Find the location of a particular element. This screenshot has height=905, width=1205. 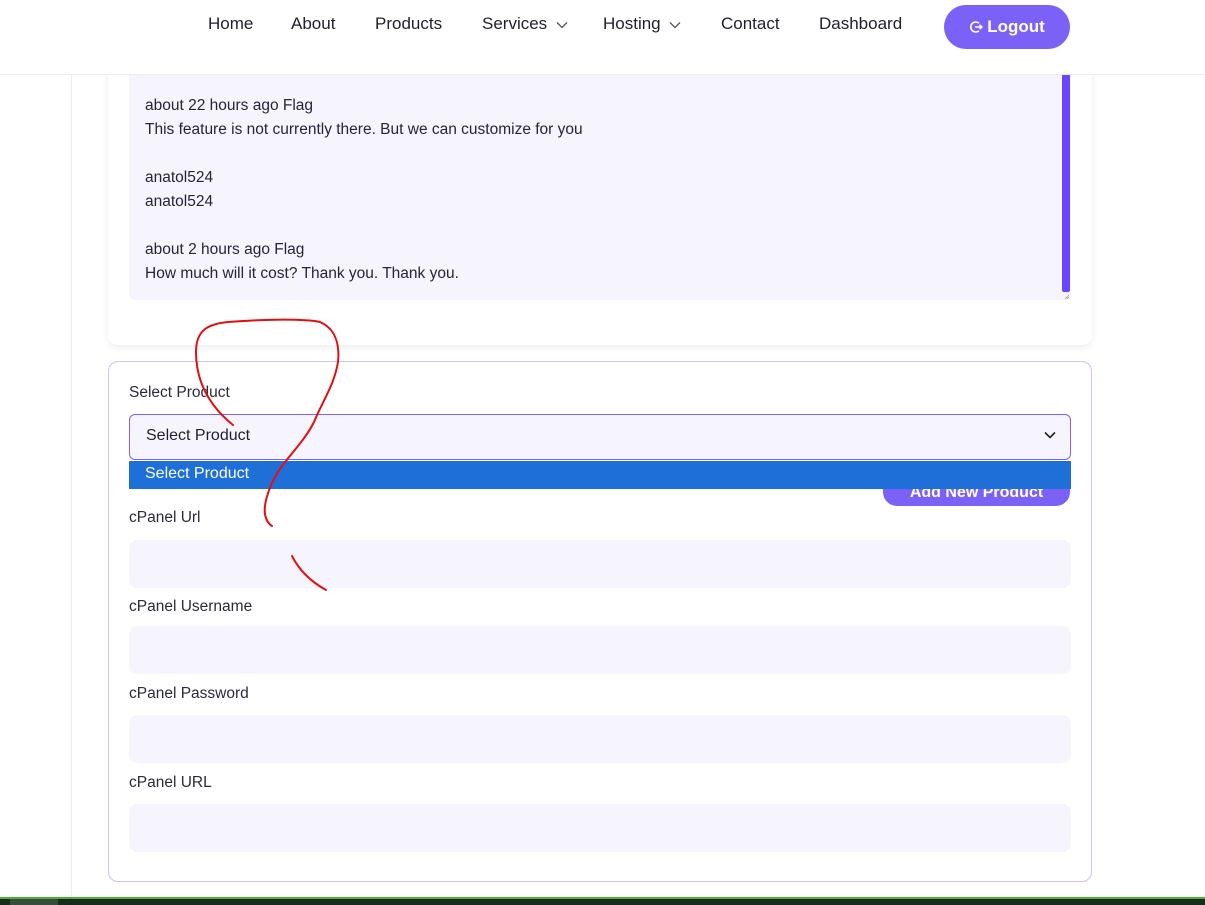

dropdown-option-select-product: Select Product is located at coordinates (197, 474).